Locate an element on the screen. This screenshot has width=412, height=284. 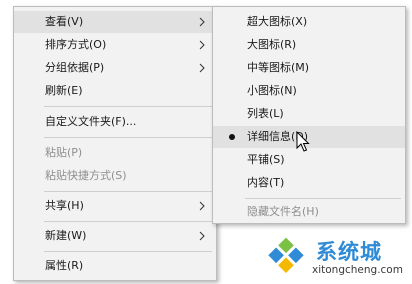
menu-item-new: 新建(W) is located at coordinates (115, 236).